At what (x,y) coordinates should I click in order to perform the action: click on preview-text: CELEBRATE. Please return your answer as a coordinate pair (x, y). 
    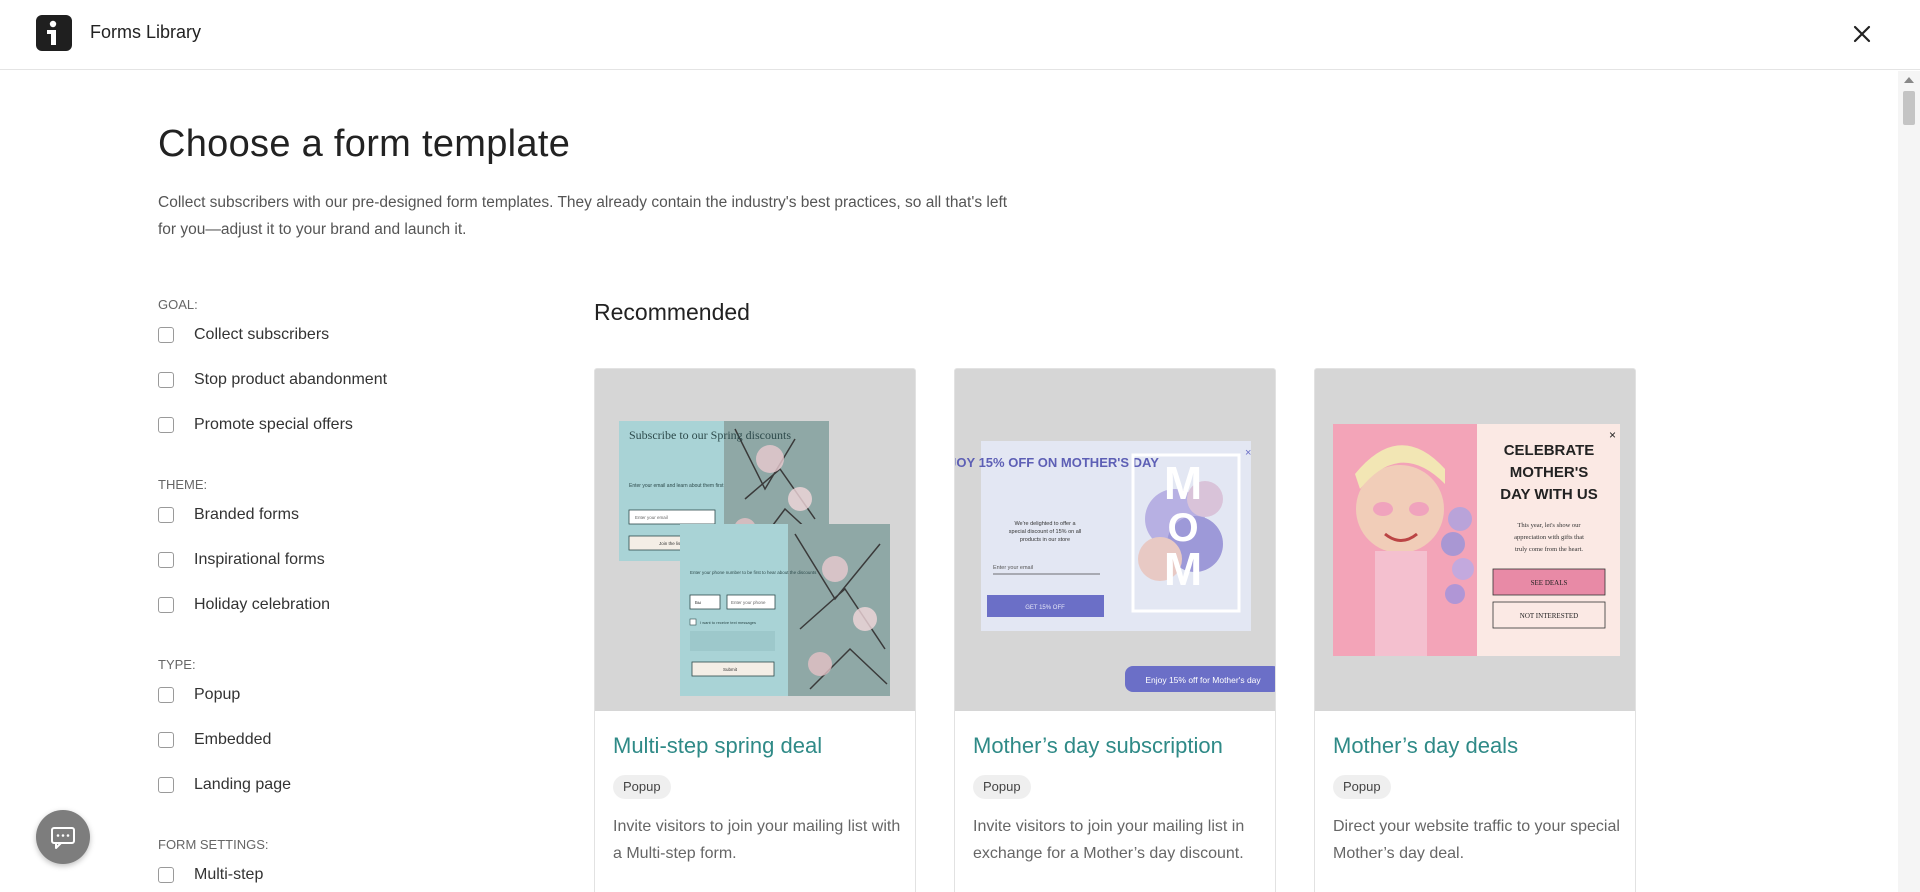
    Looking at the image, I should click on (1549, 450).